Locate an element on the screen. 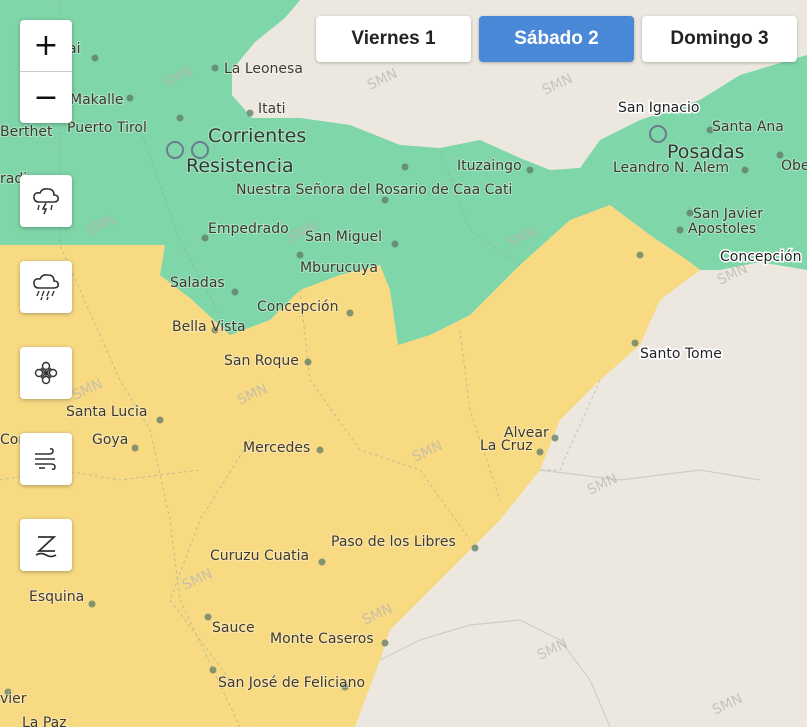  place-corrientes: Corrientes is located at coordinates (257, 136).